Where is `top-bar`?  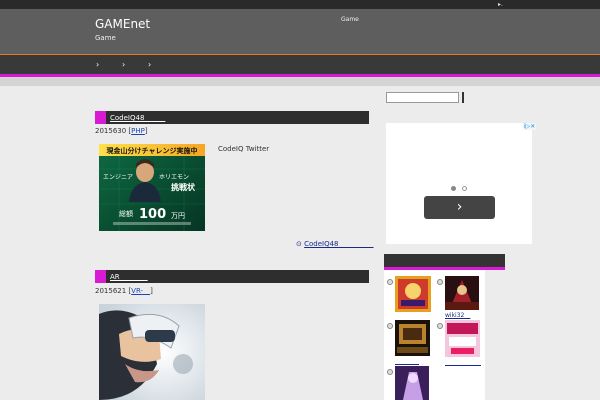 top-bar is located at coordinates (300, 4).